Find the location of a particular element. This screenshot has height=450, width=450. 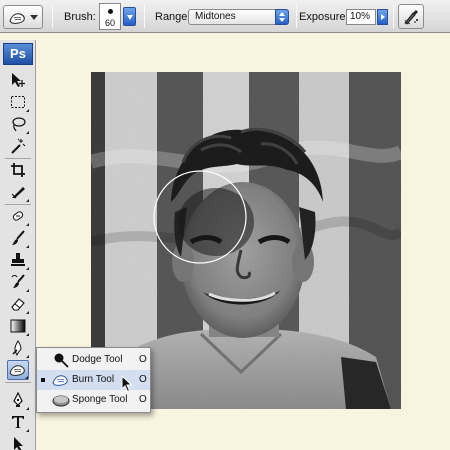

marquee-tool-icon is located at coordinates (18, 102).